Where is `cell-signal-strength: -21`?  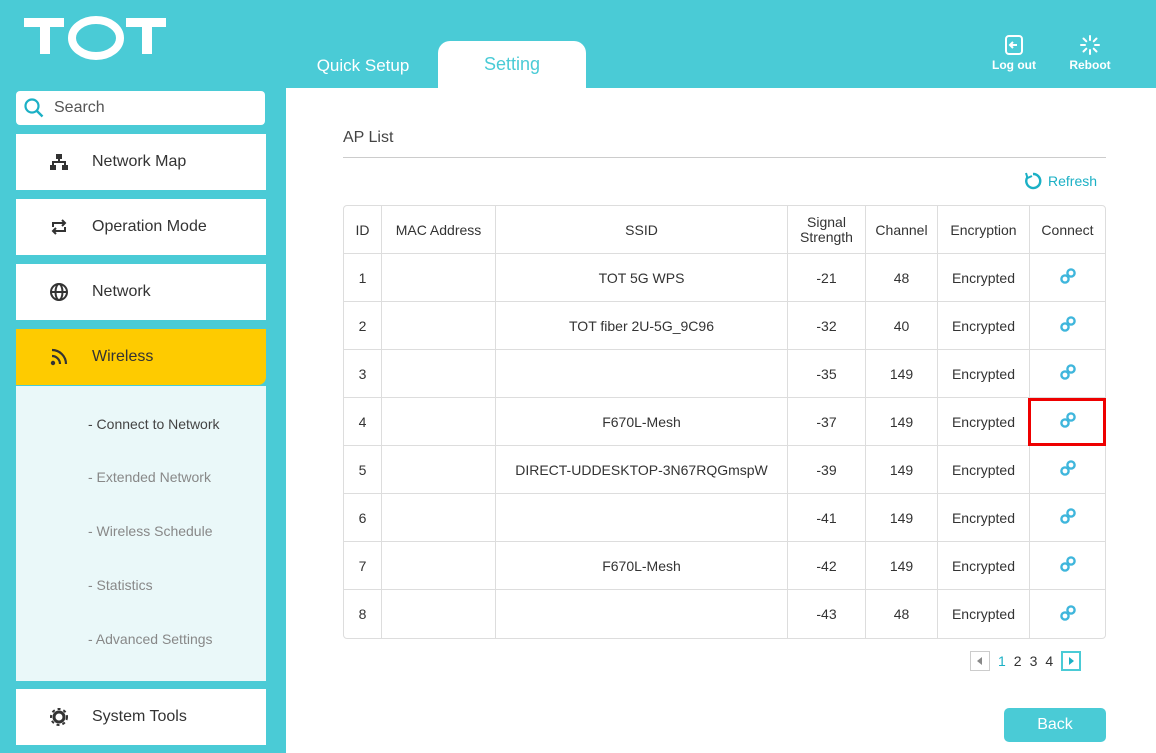 cell-signal-strength: -21 is located at coordinates (827, 278).